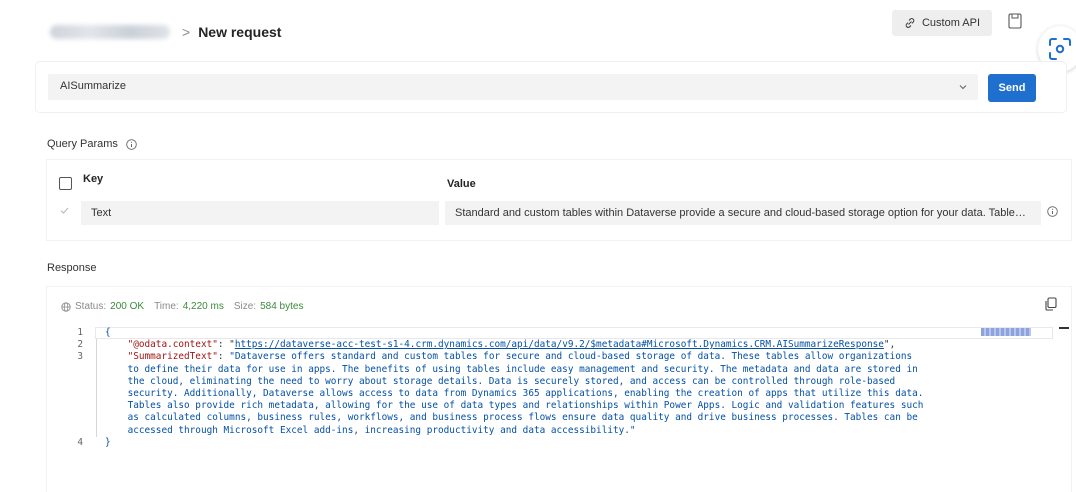 This screenshot has height=492, width=1076. What do you see at coordinates (951, 23) in the screenshot?
I see `custom-api-label: Custom API` at bounding box center [951, 23].